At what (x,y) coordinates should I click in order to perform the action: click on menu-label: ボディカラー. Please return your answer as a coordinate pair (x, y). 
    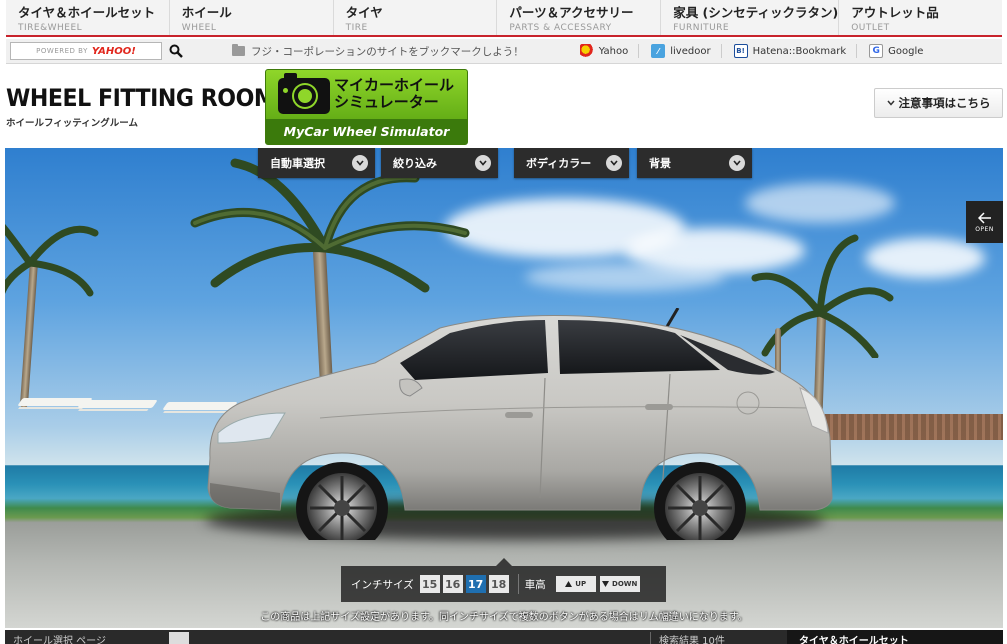
    Looking at the image, I should click on (559, 163).